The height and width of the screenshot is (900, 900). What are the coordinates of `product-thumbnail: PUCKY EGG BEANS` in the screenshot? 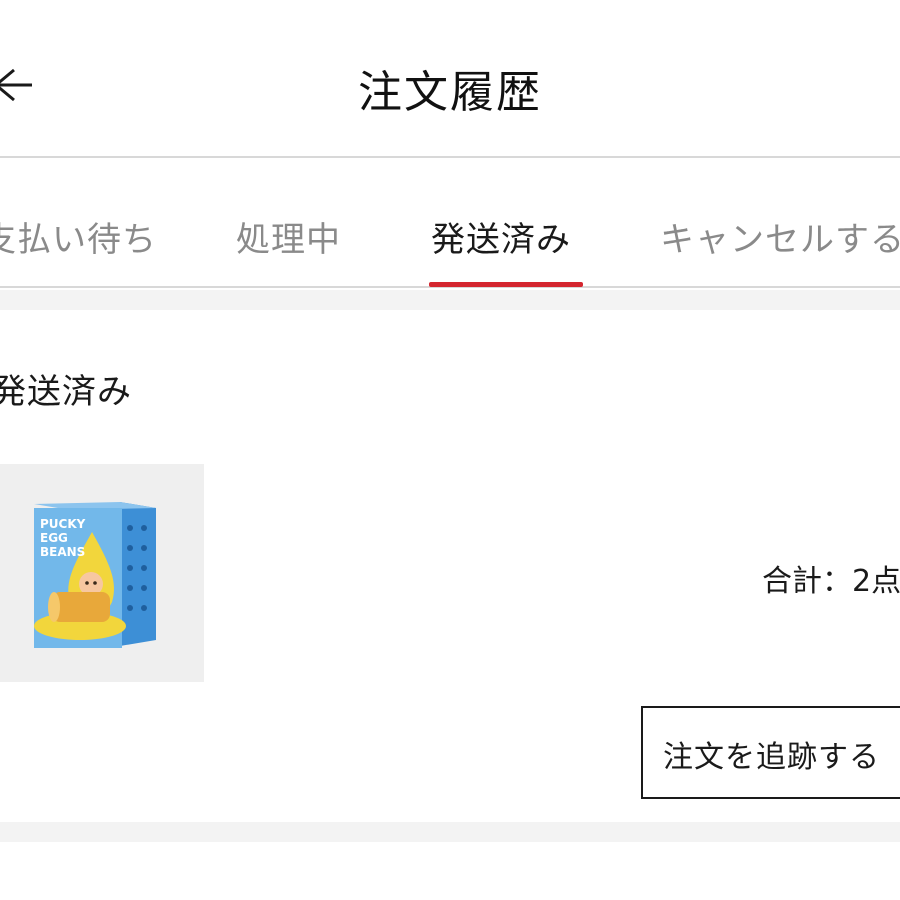 It's located at (102, 573).